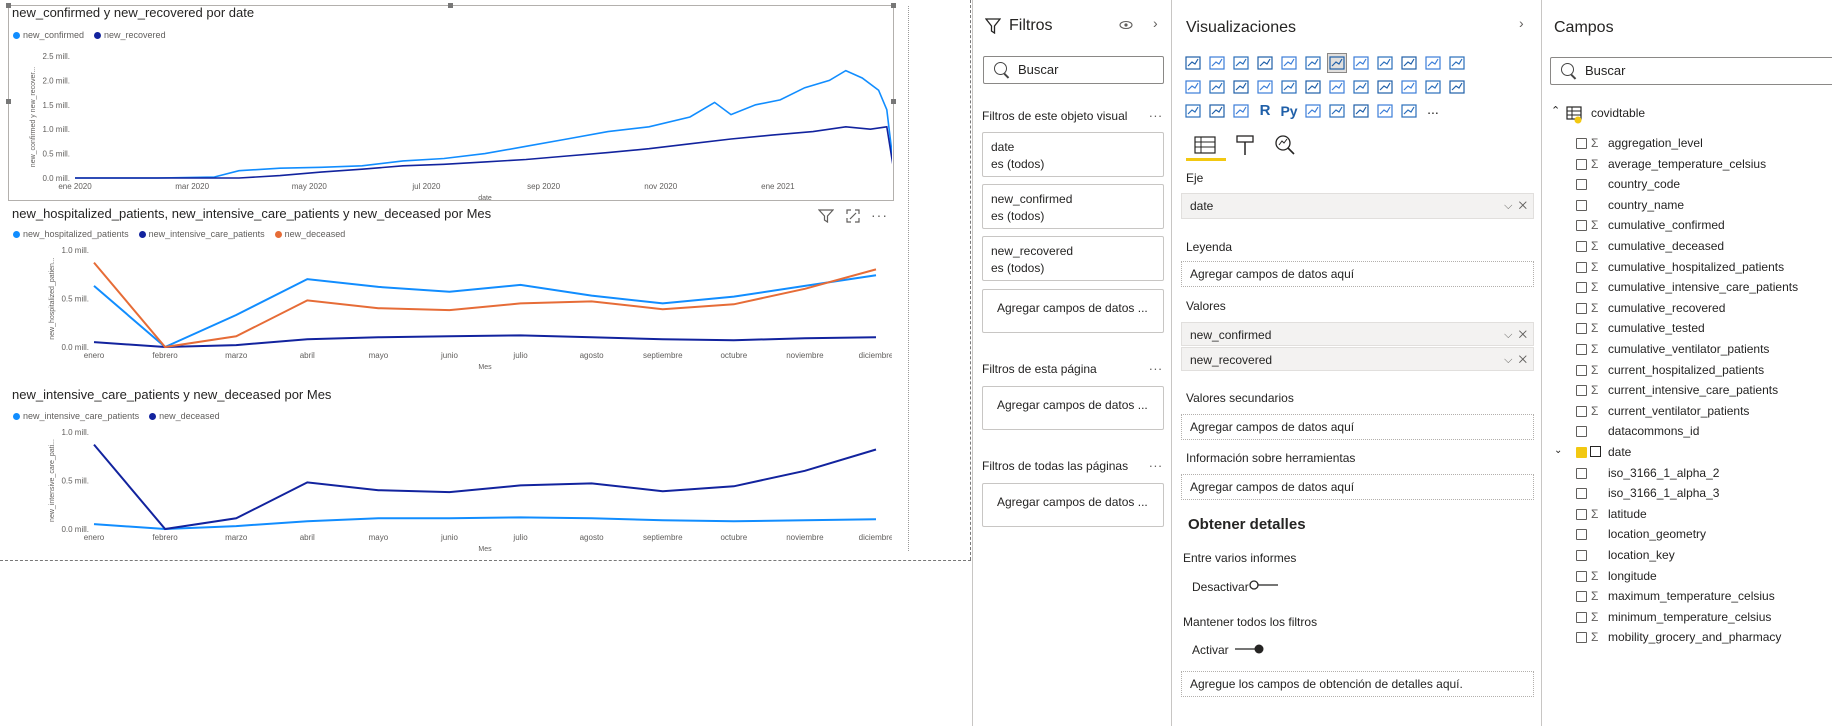 The width and height of the screenshot is (1832, 726). Describe the element at coordinates (1361, 111) in the screenshot. I see `qa-icon` at that location.